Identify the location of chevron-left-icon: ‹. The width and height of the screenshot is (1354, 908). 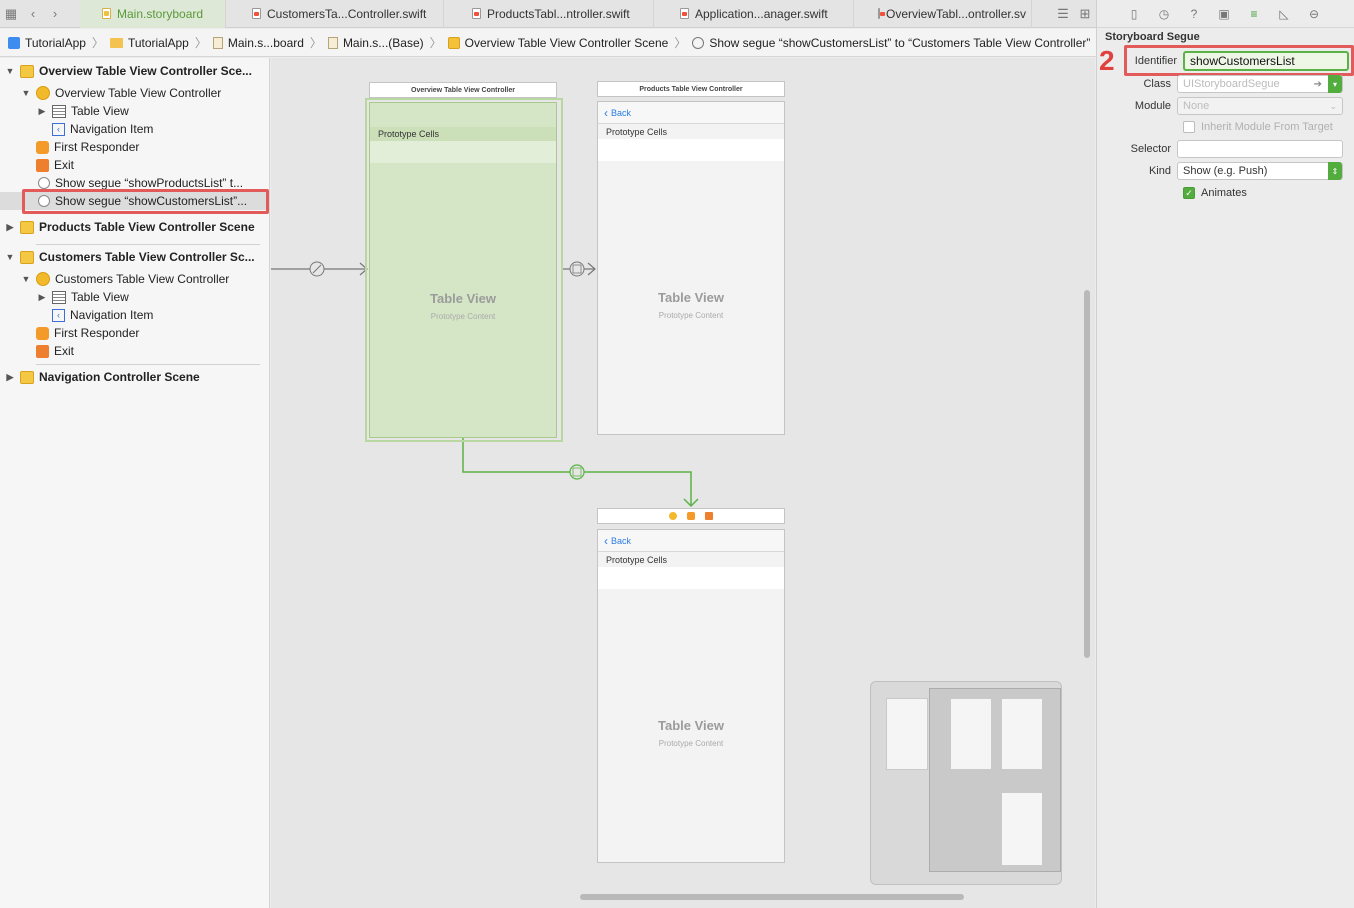
(606, 540).